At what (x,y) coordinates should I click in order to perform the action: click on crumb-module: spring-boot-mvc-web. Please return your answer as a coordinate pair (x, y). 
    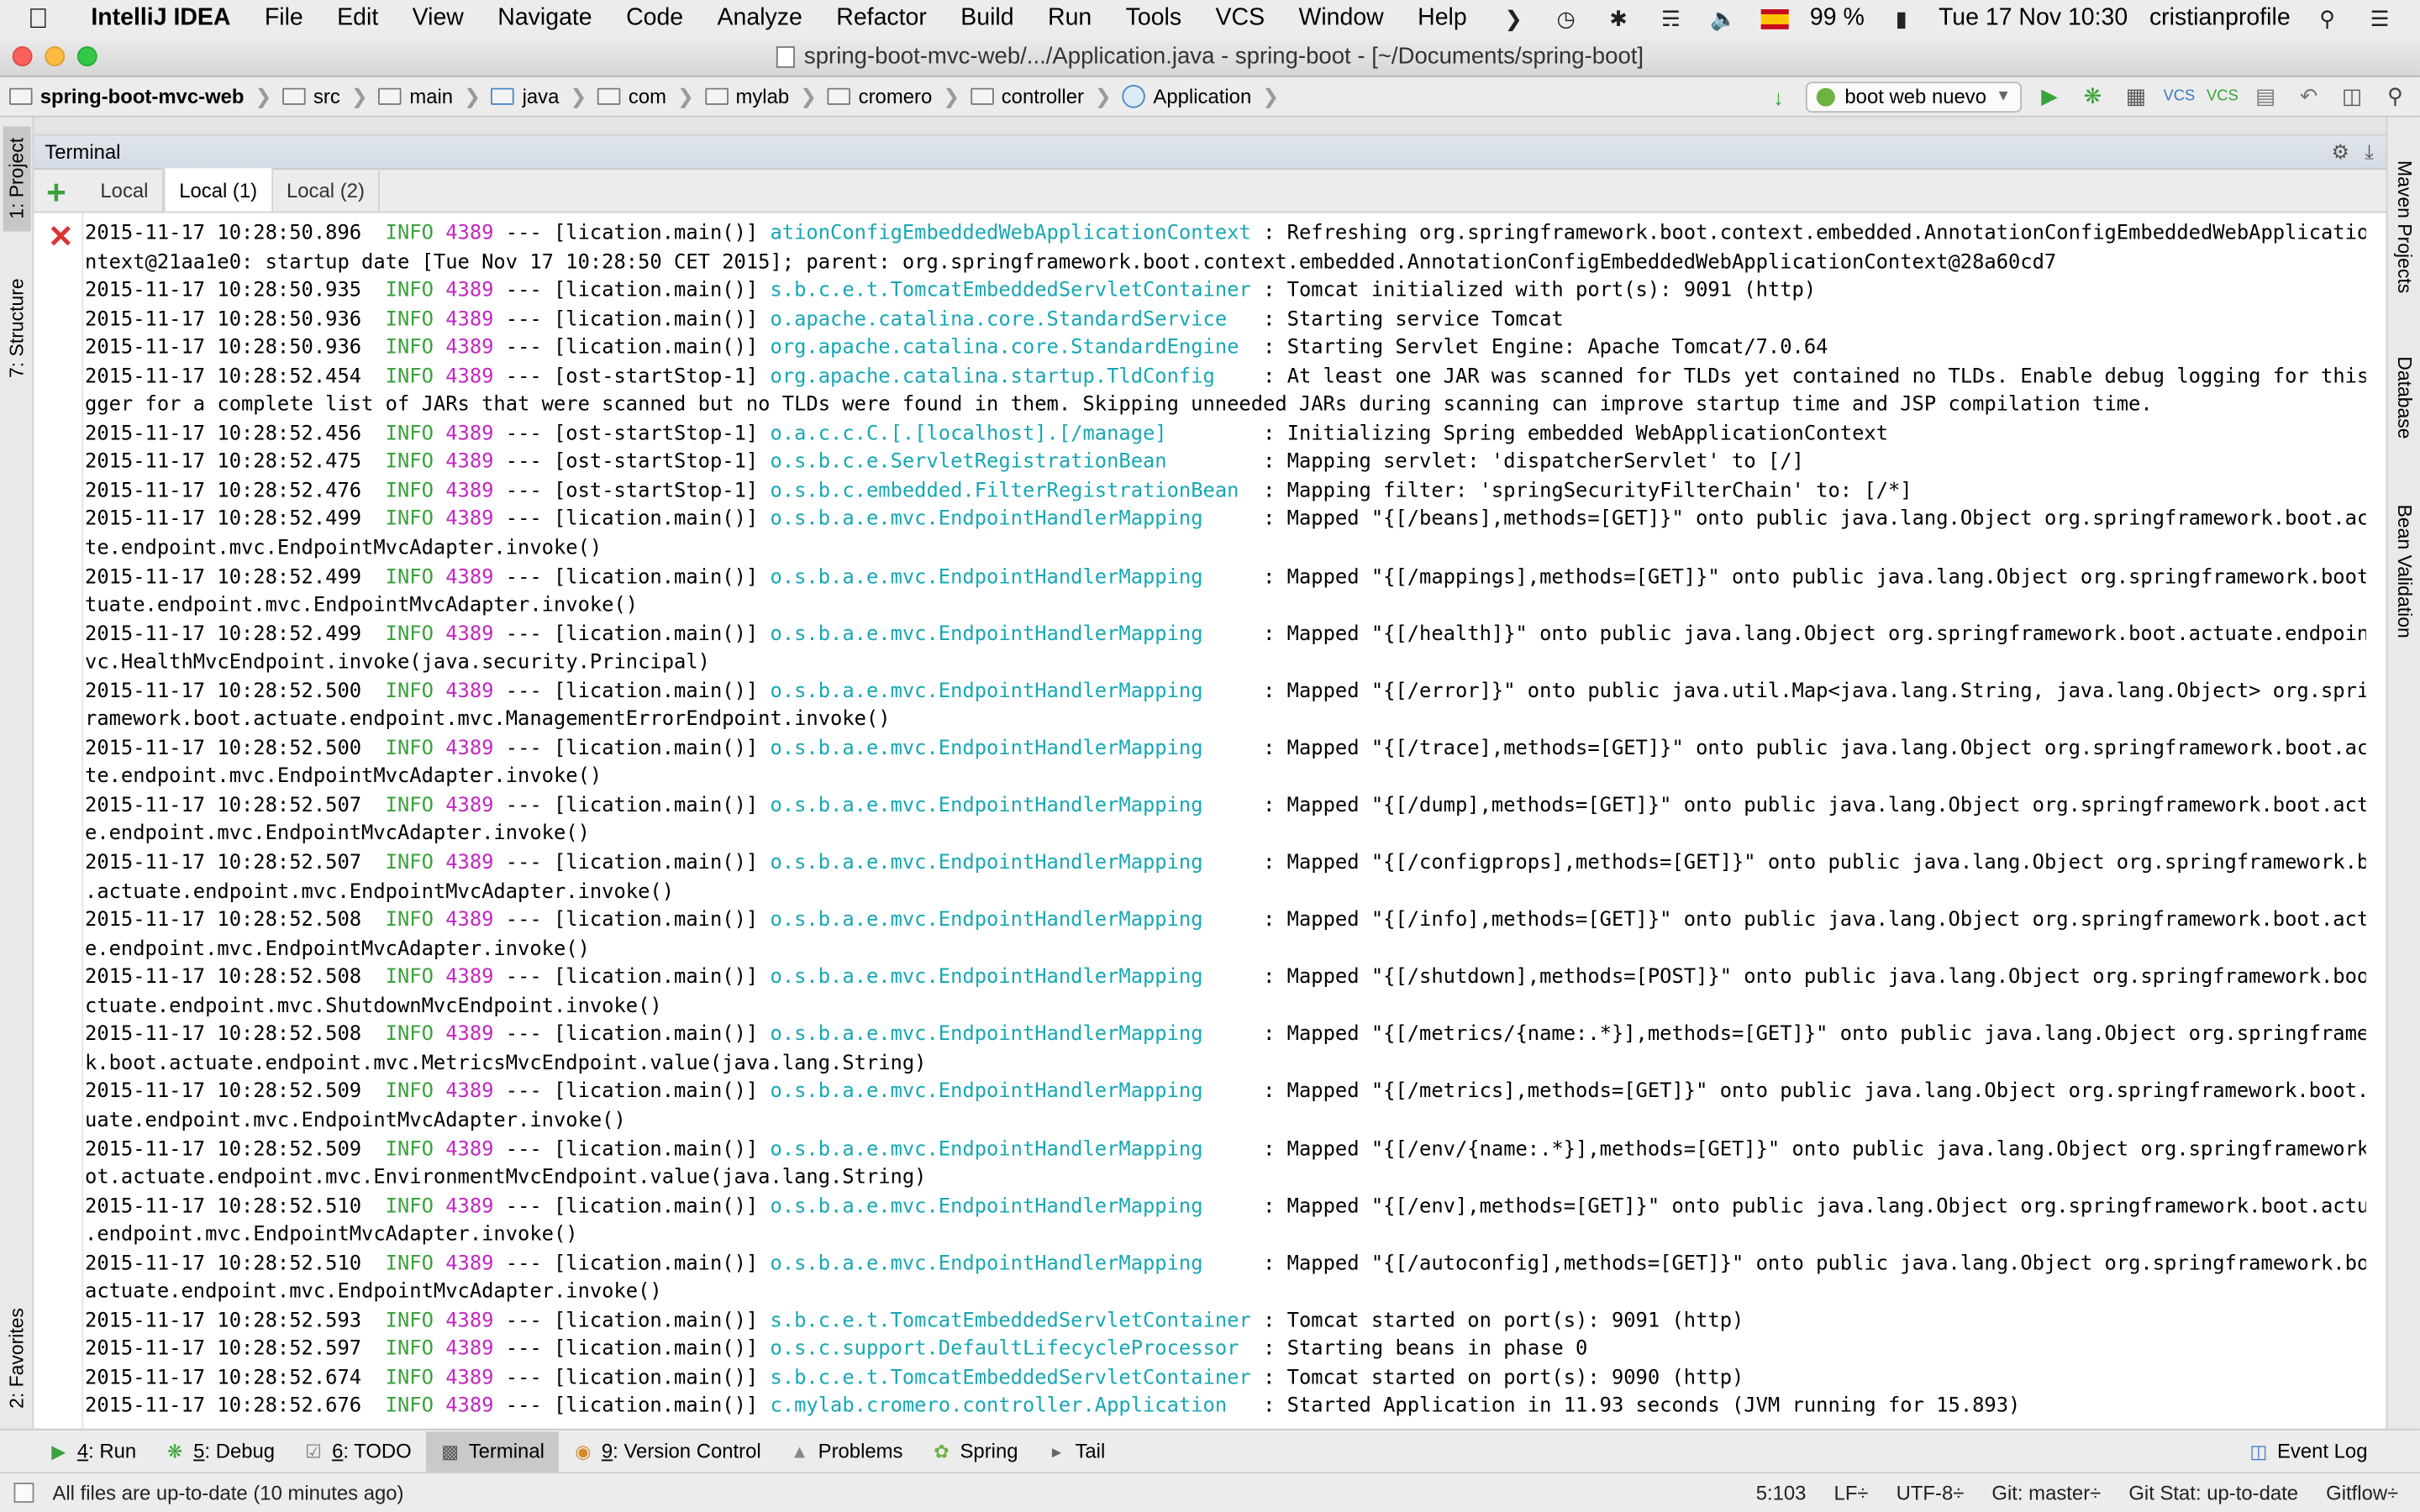
    Looking at the image, I should click on (127, 96).